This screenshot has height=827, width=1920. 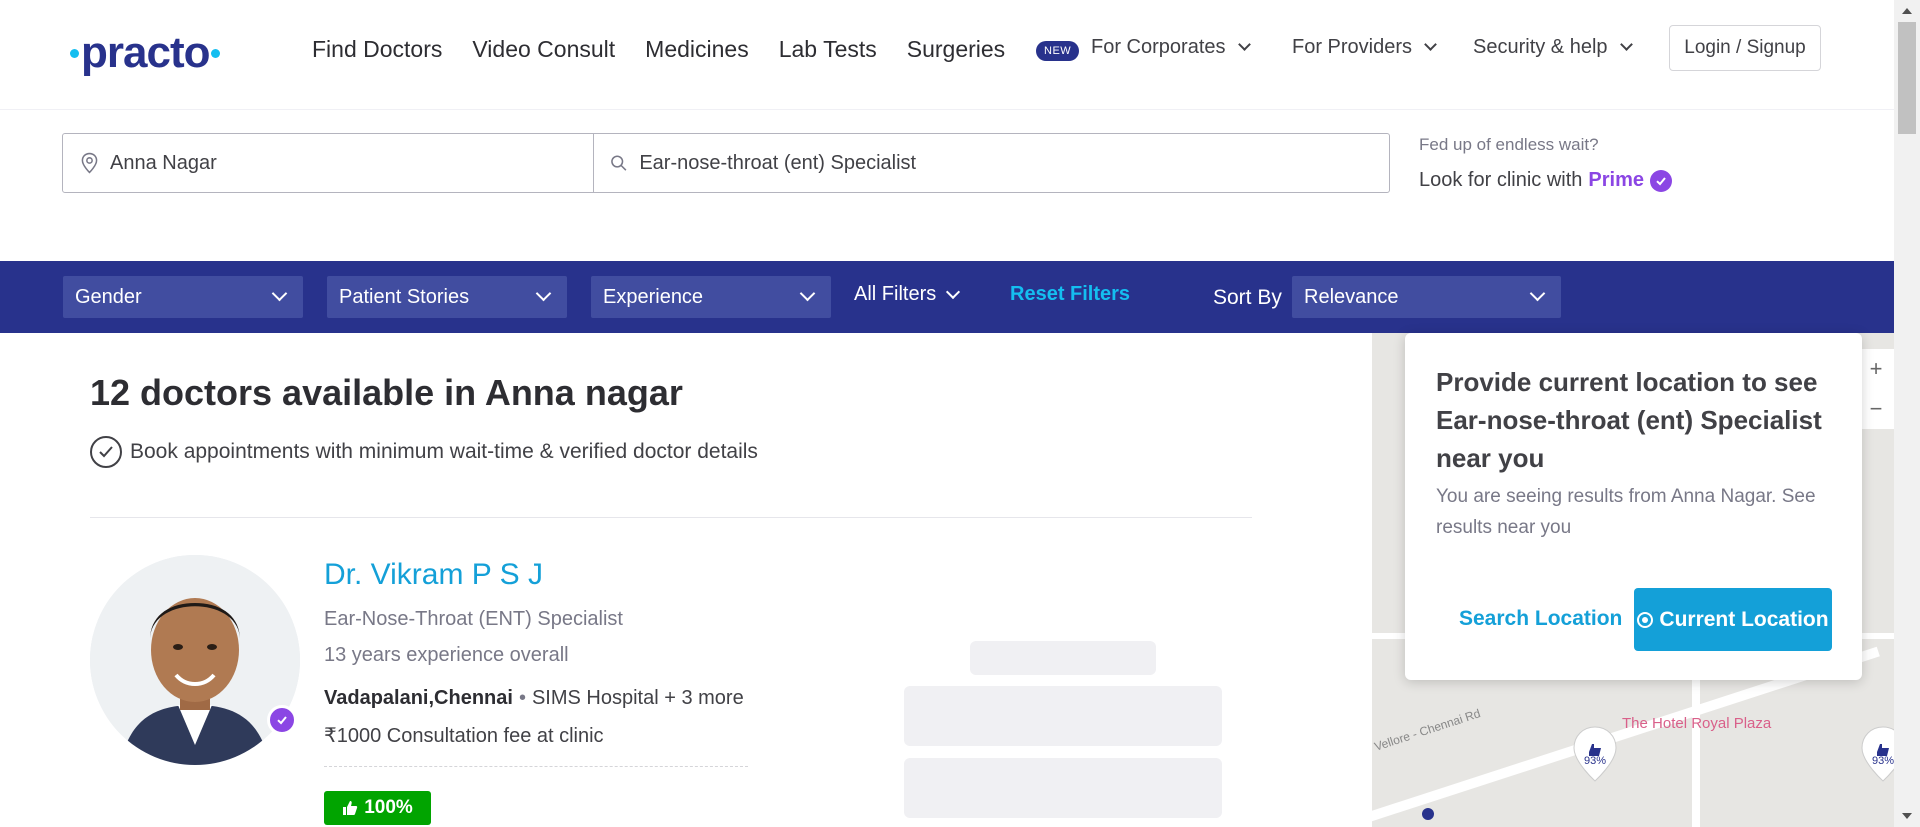 What do you see at coordinates (697, 49) in the screenshot?
I see `nav-medicines: Medicines` at bounding box center [697, 49].